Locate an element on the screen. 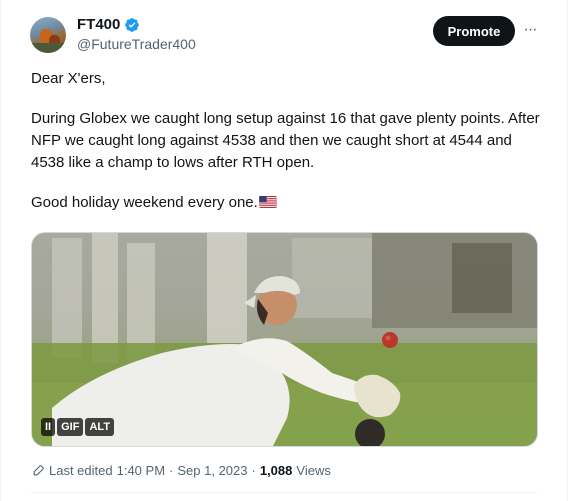  more-options-icon: ··· is located at coordinates (530, 30).